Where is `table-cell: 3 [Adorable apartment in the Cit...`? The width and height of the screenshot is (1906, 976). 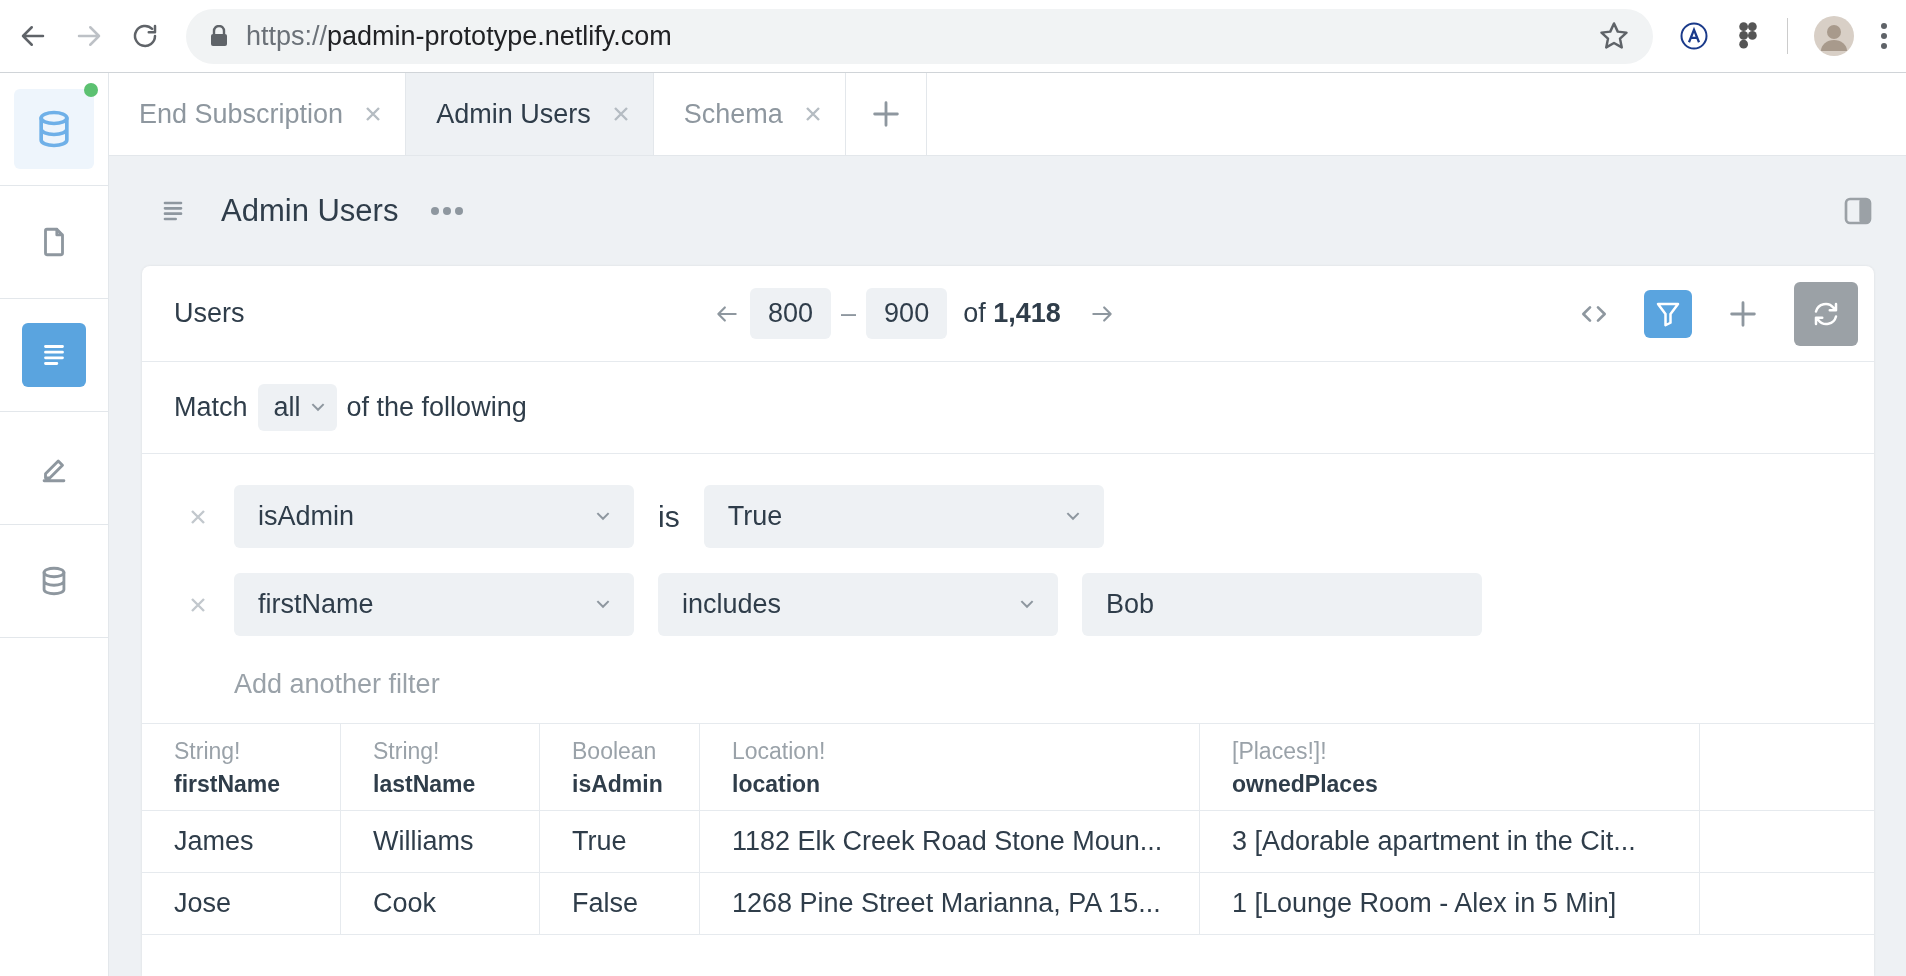
table-cell: 3 [Adorable apartment in the Cit... is located at coordinates (1434, 841).